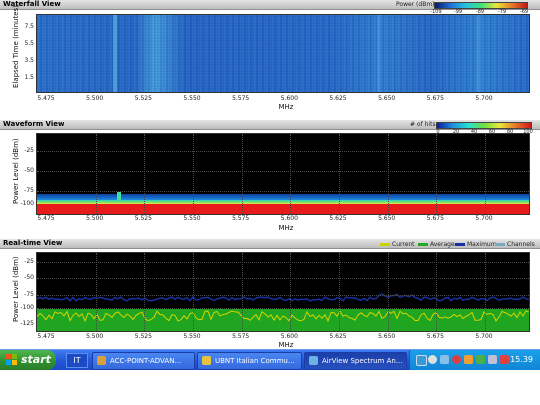 The height and width of the screenshot is (405, 540). I want to click on realtime-x-axis-title: MHz, so click(286, 345).